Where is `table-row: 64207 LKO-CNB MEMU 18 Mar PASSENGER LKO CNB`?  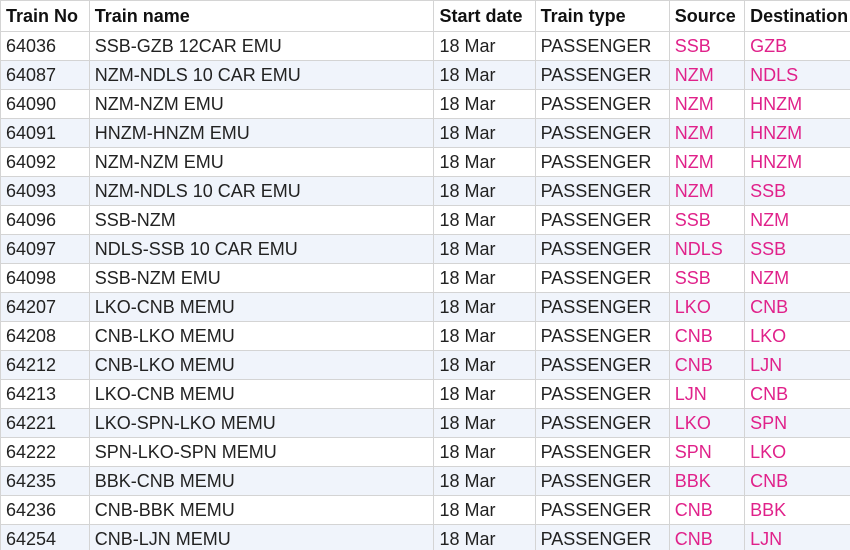 table-row: 64207 LKO-CNB MEMU 18 Mar PASSENGER LKO CNB is located at coordinates (425, 307).